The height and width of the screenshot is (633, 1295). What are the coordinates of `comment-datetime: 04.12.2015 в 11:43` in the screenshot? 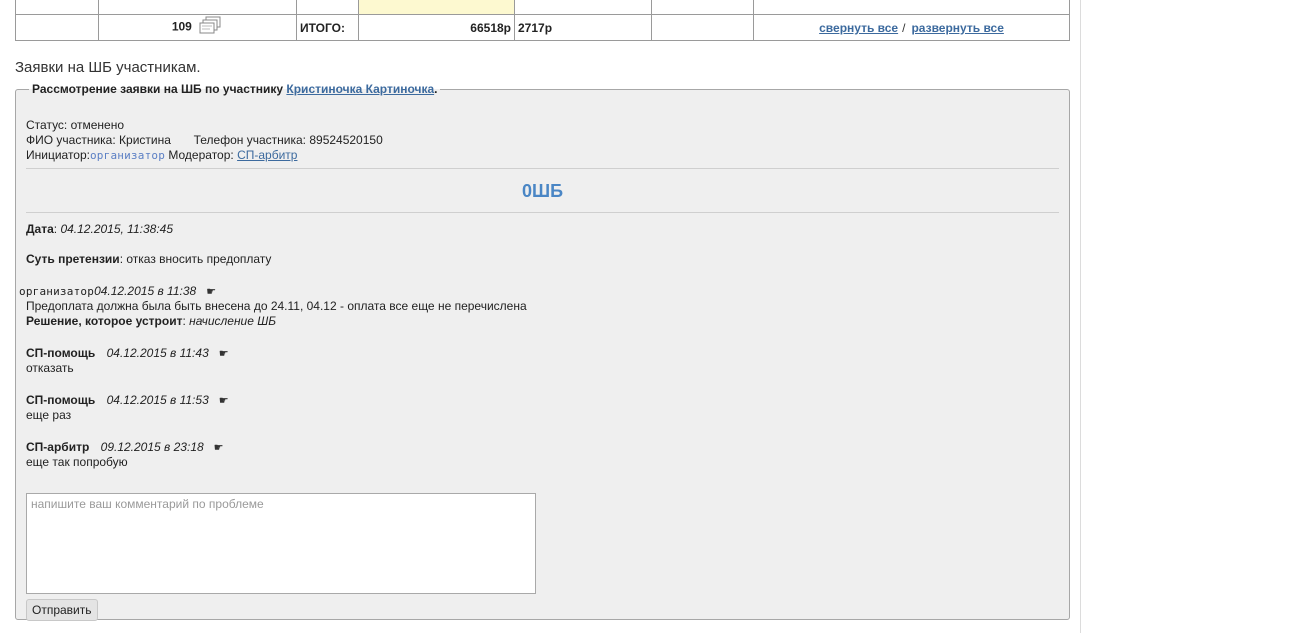 It's located at (157, 353).